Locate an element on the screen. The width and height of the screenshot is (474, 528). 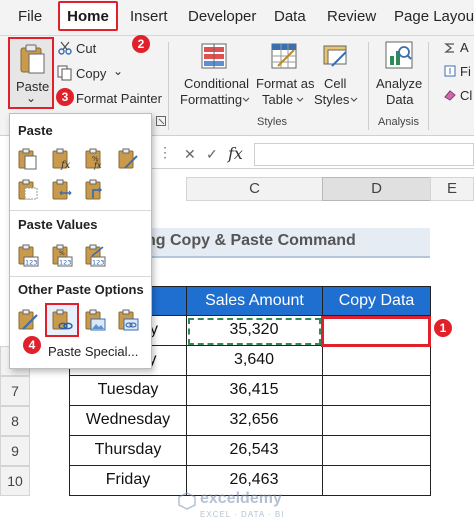
cell-styles-icon is located at coordinates (335, 56).